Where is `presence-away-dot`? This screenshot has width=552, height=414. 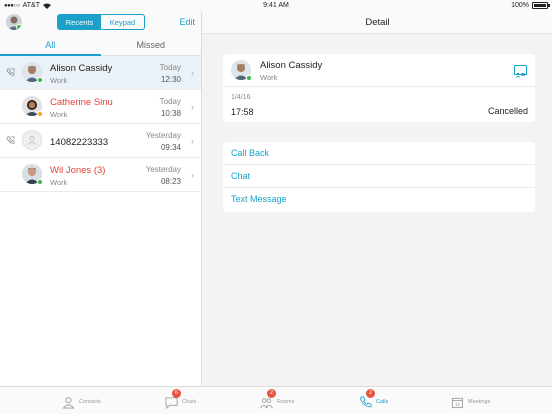
presence-away-dot is located at coordinates (40, 114).